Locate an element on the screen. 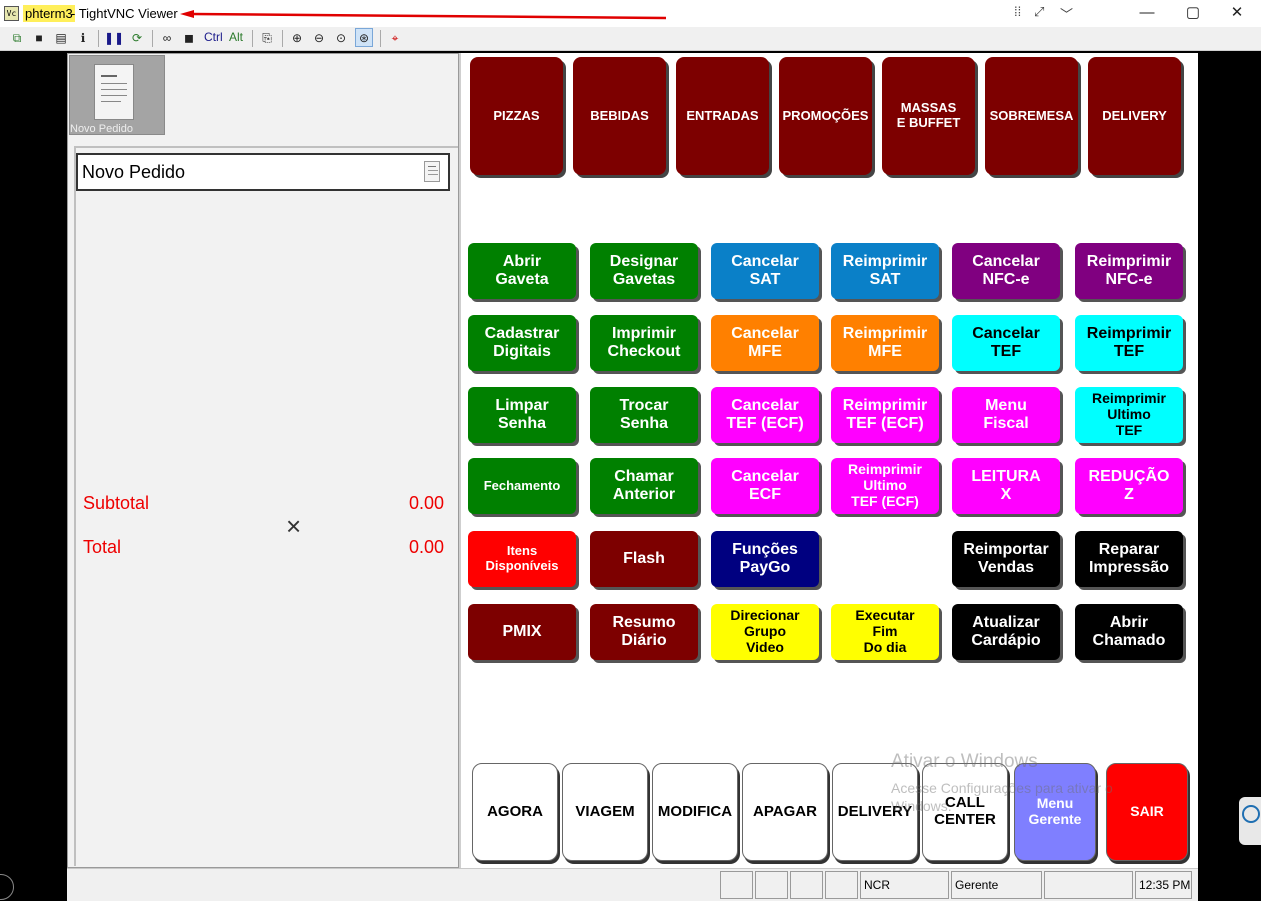  function-button-label: Reimprimir Ultimo TEF is located at coordinates (1129, 414).